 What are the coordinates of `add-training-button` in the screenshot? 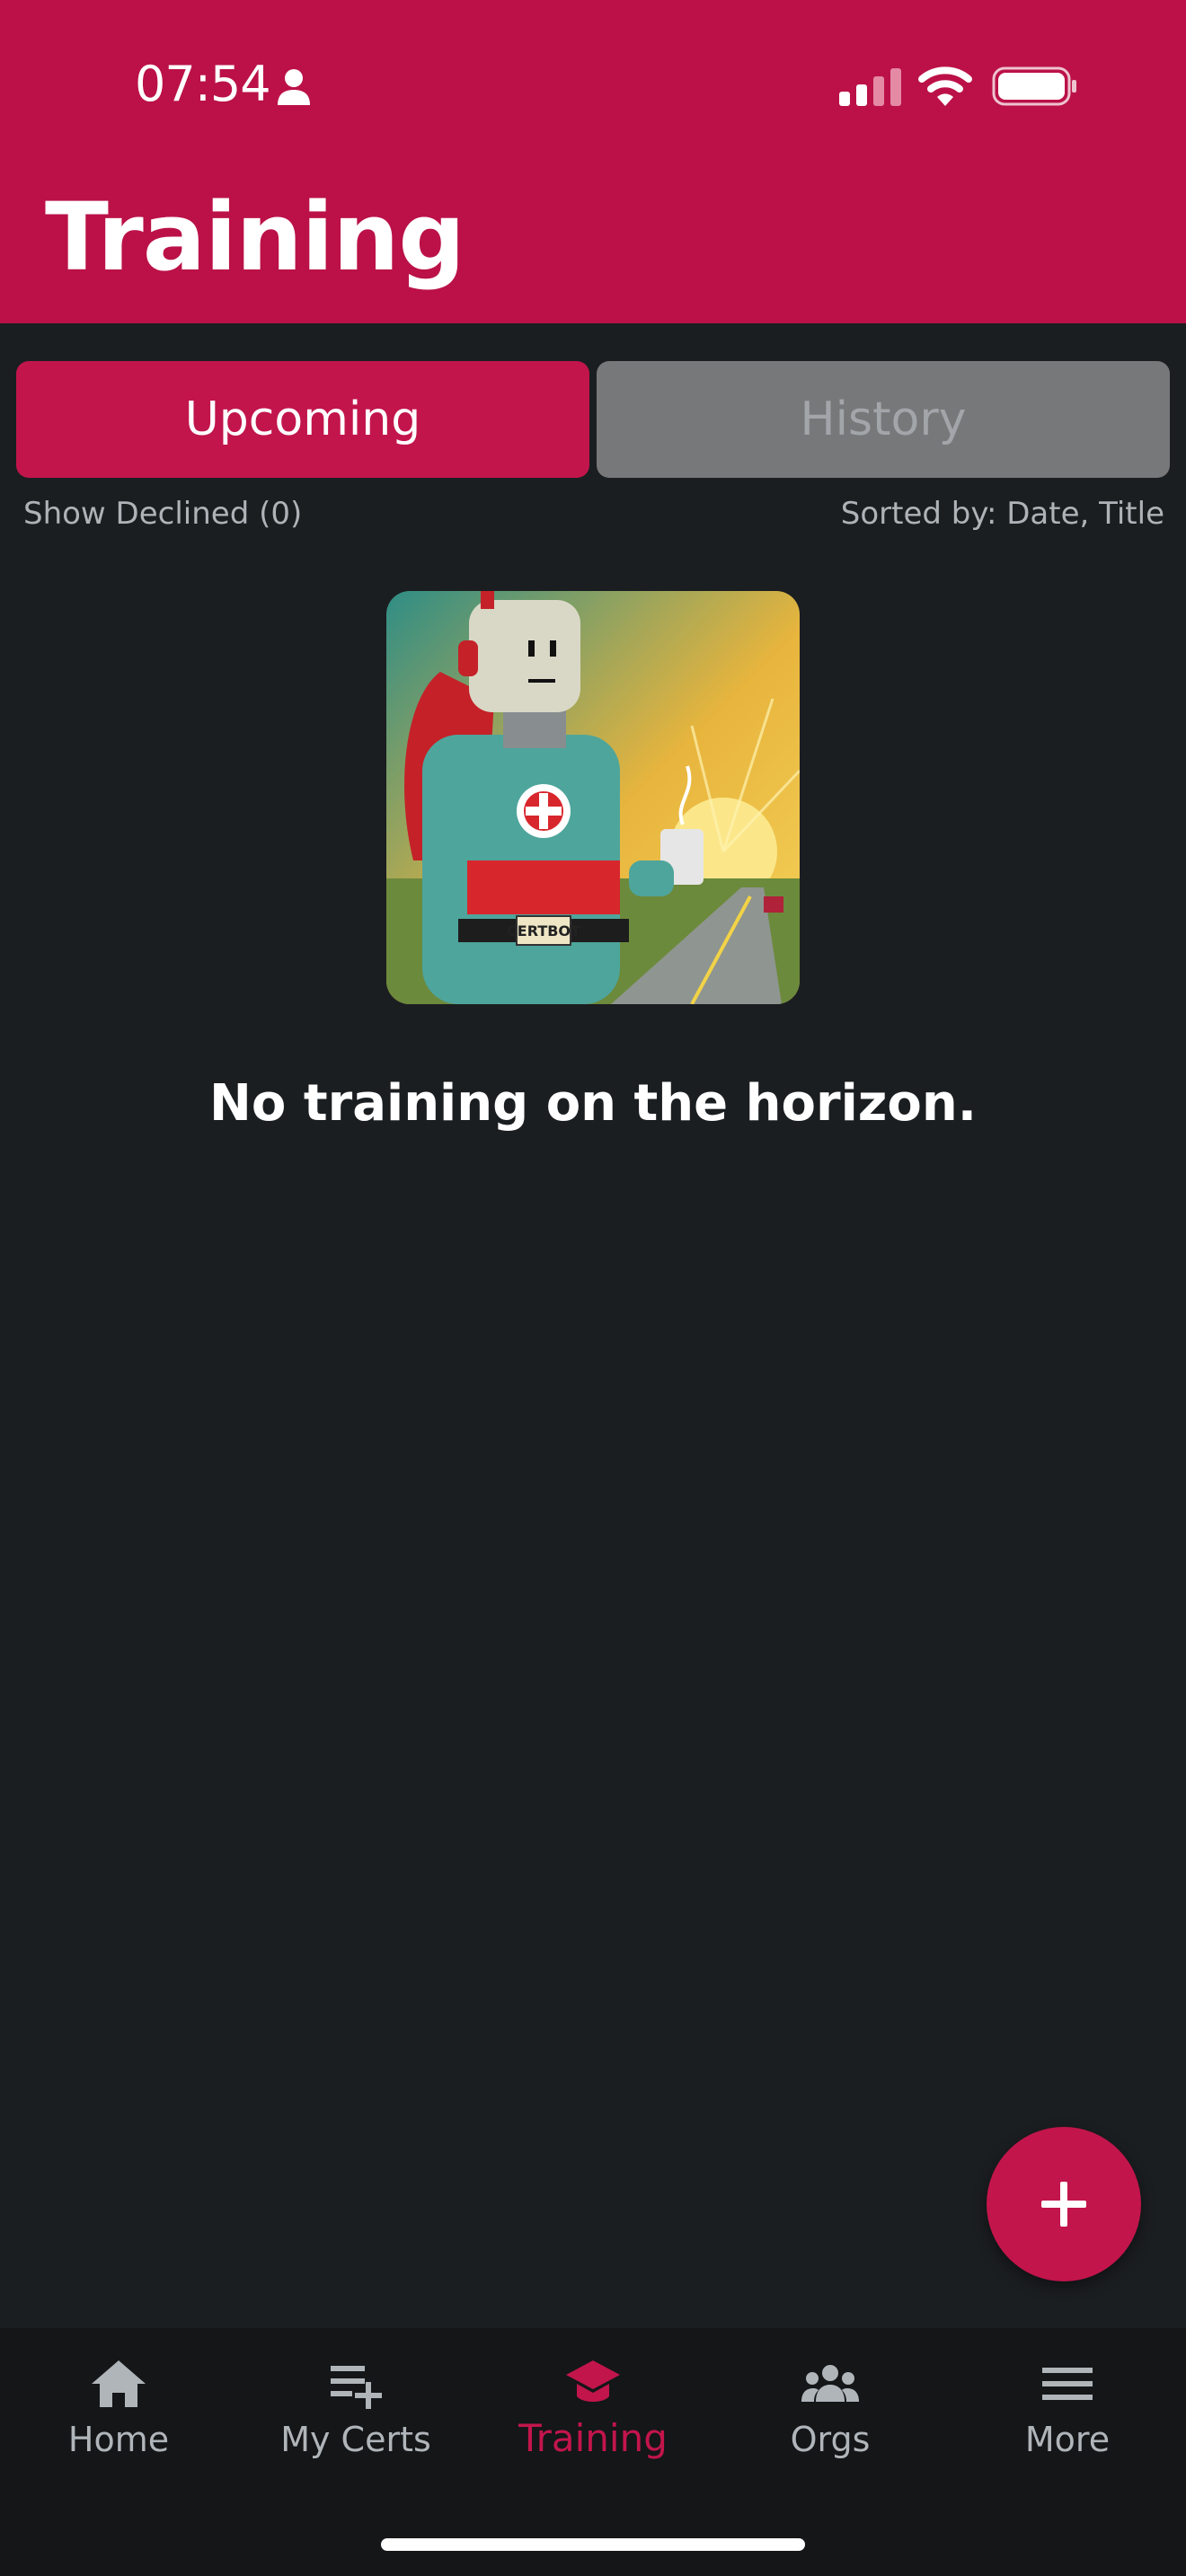 It's located at (1064, 2204).